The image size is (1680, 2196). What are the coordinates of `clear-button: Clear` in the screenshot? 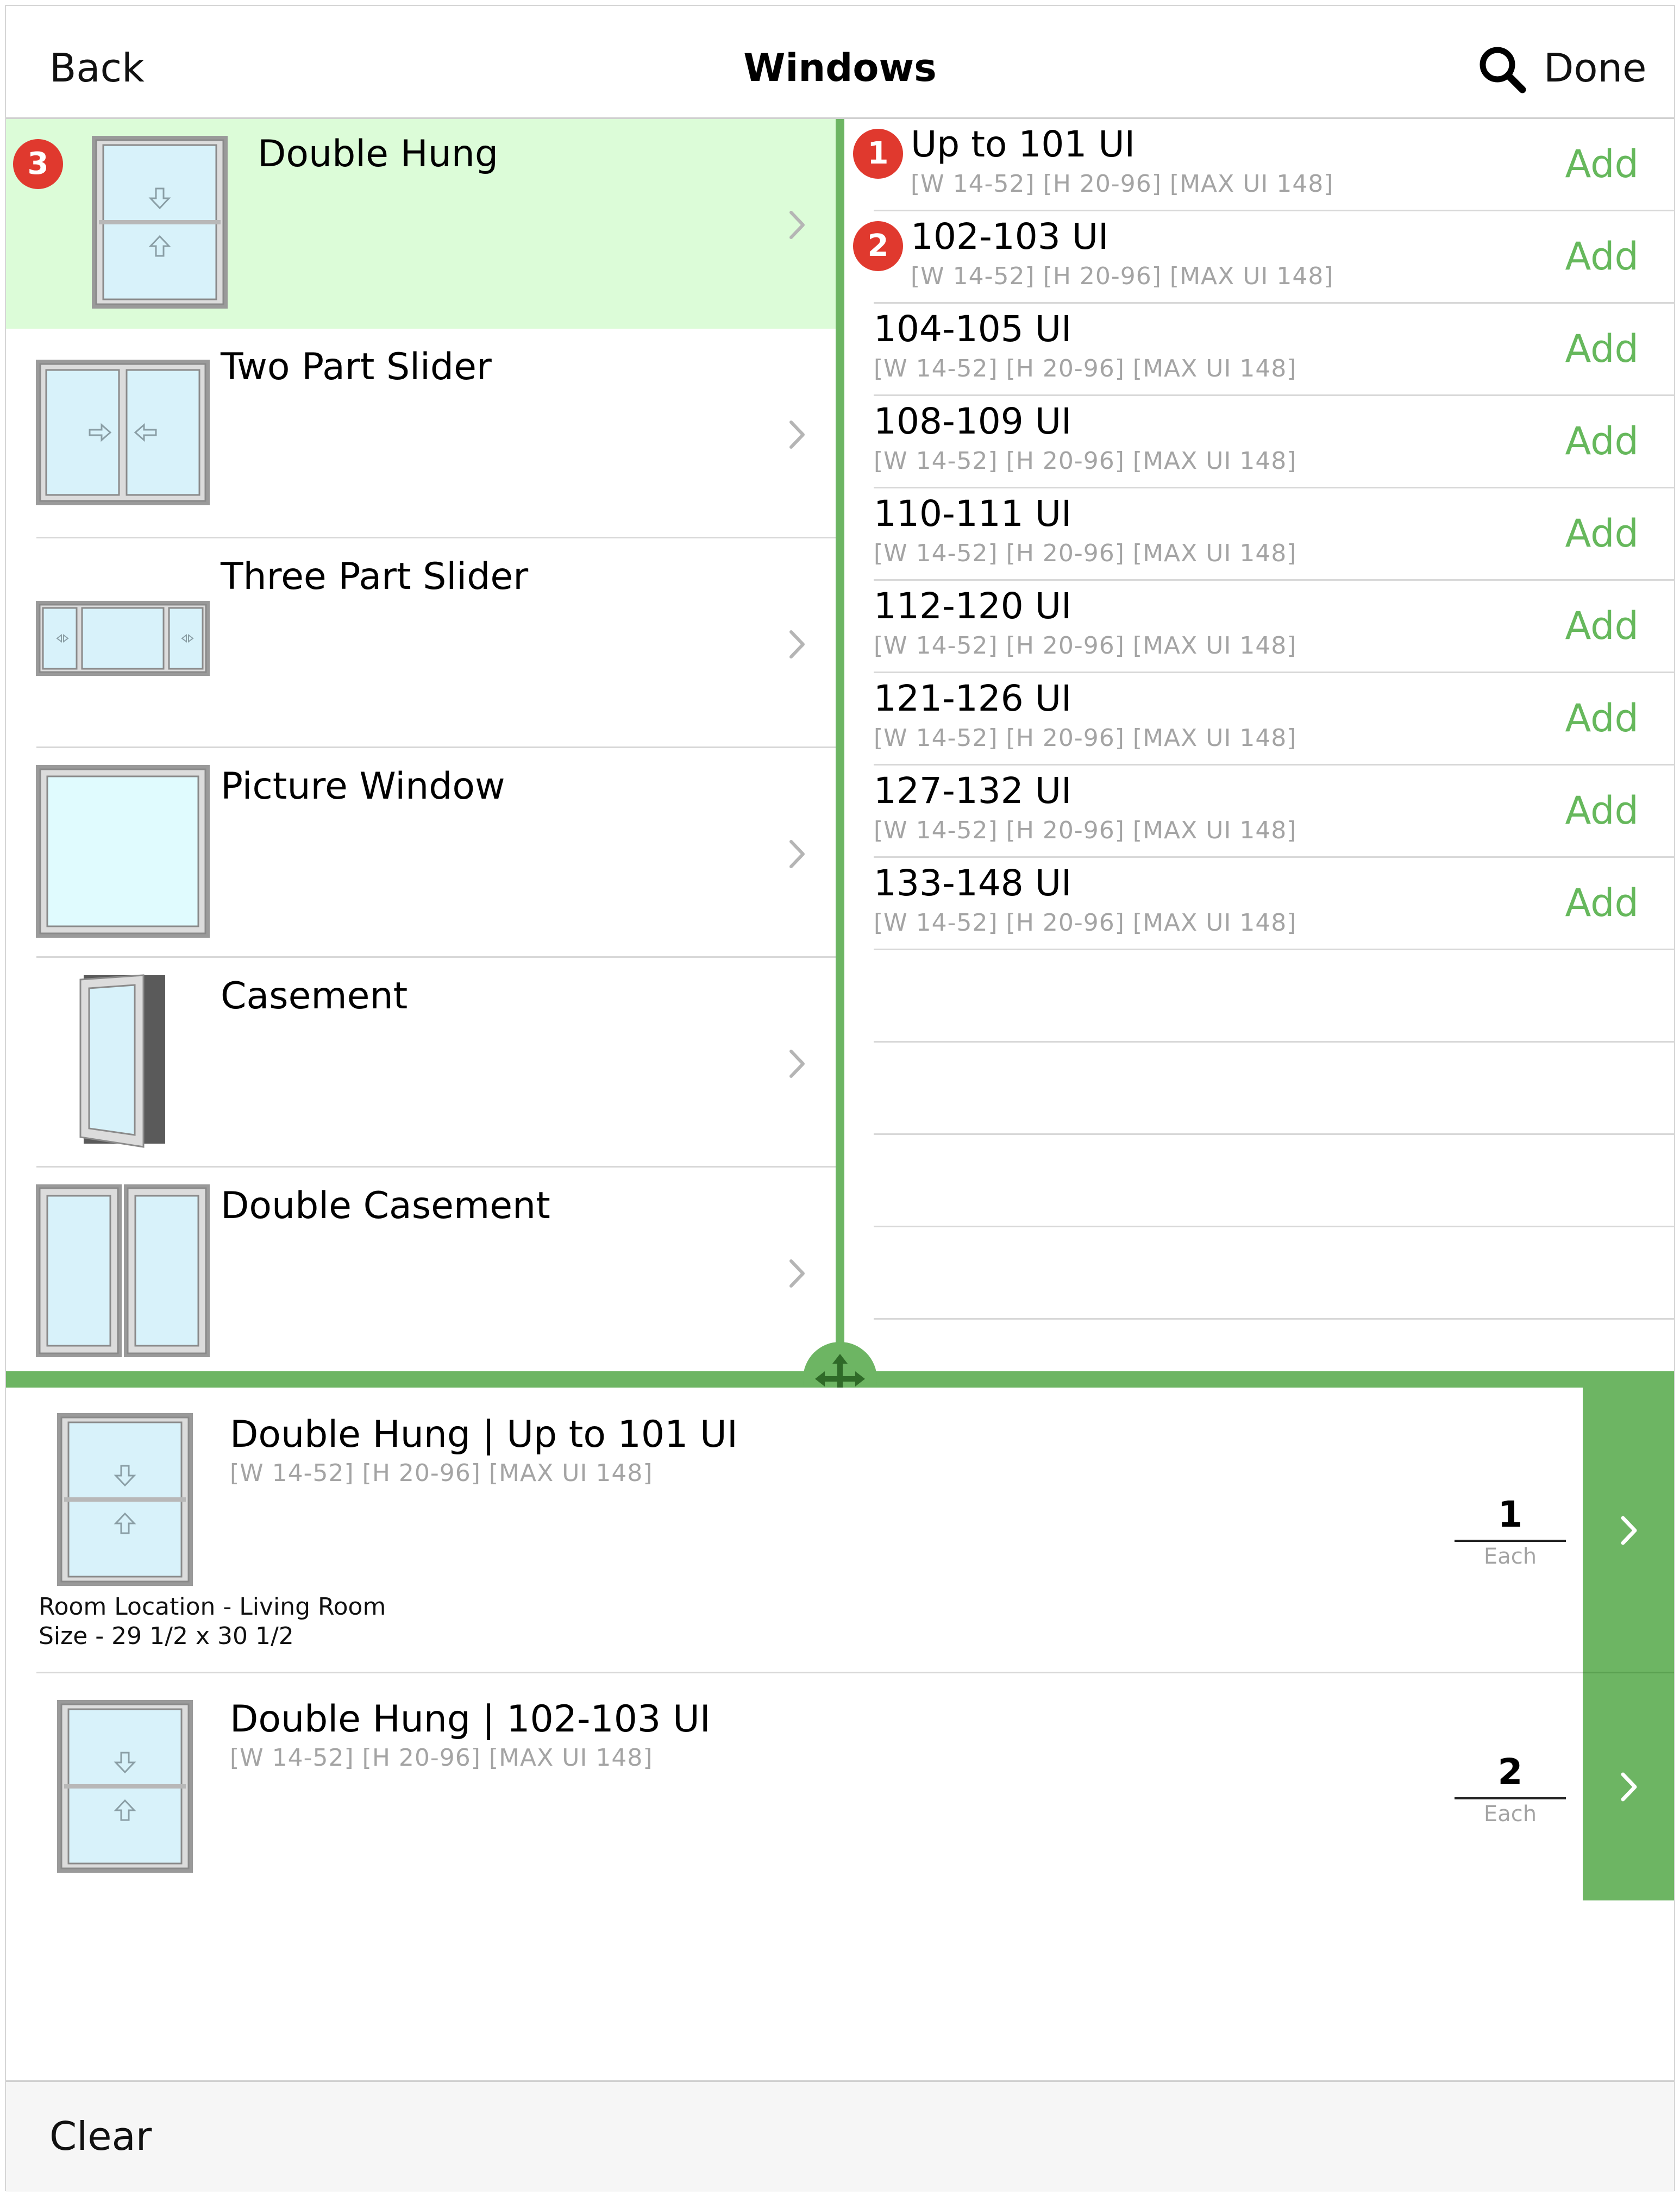 It's located at (100, 2136).